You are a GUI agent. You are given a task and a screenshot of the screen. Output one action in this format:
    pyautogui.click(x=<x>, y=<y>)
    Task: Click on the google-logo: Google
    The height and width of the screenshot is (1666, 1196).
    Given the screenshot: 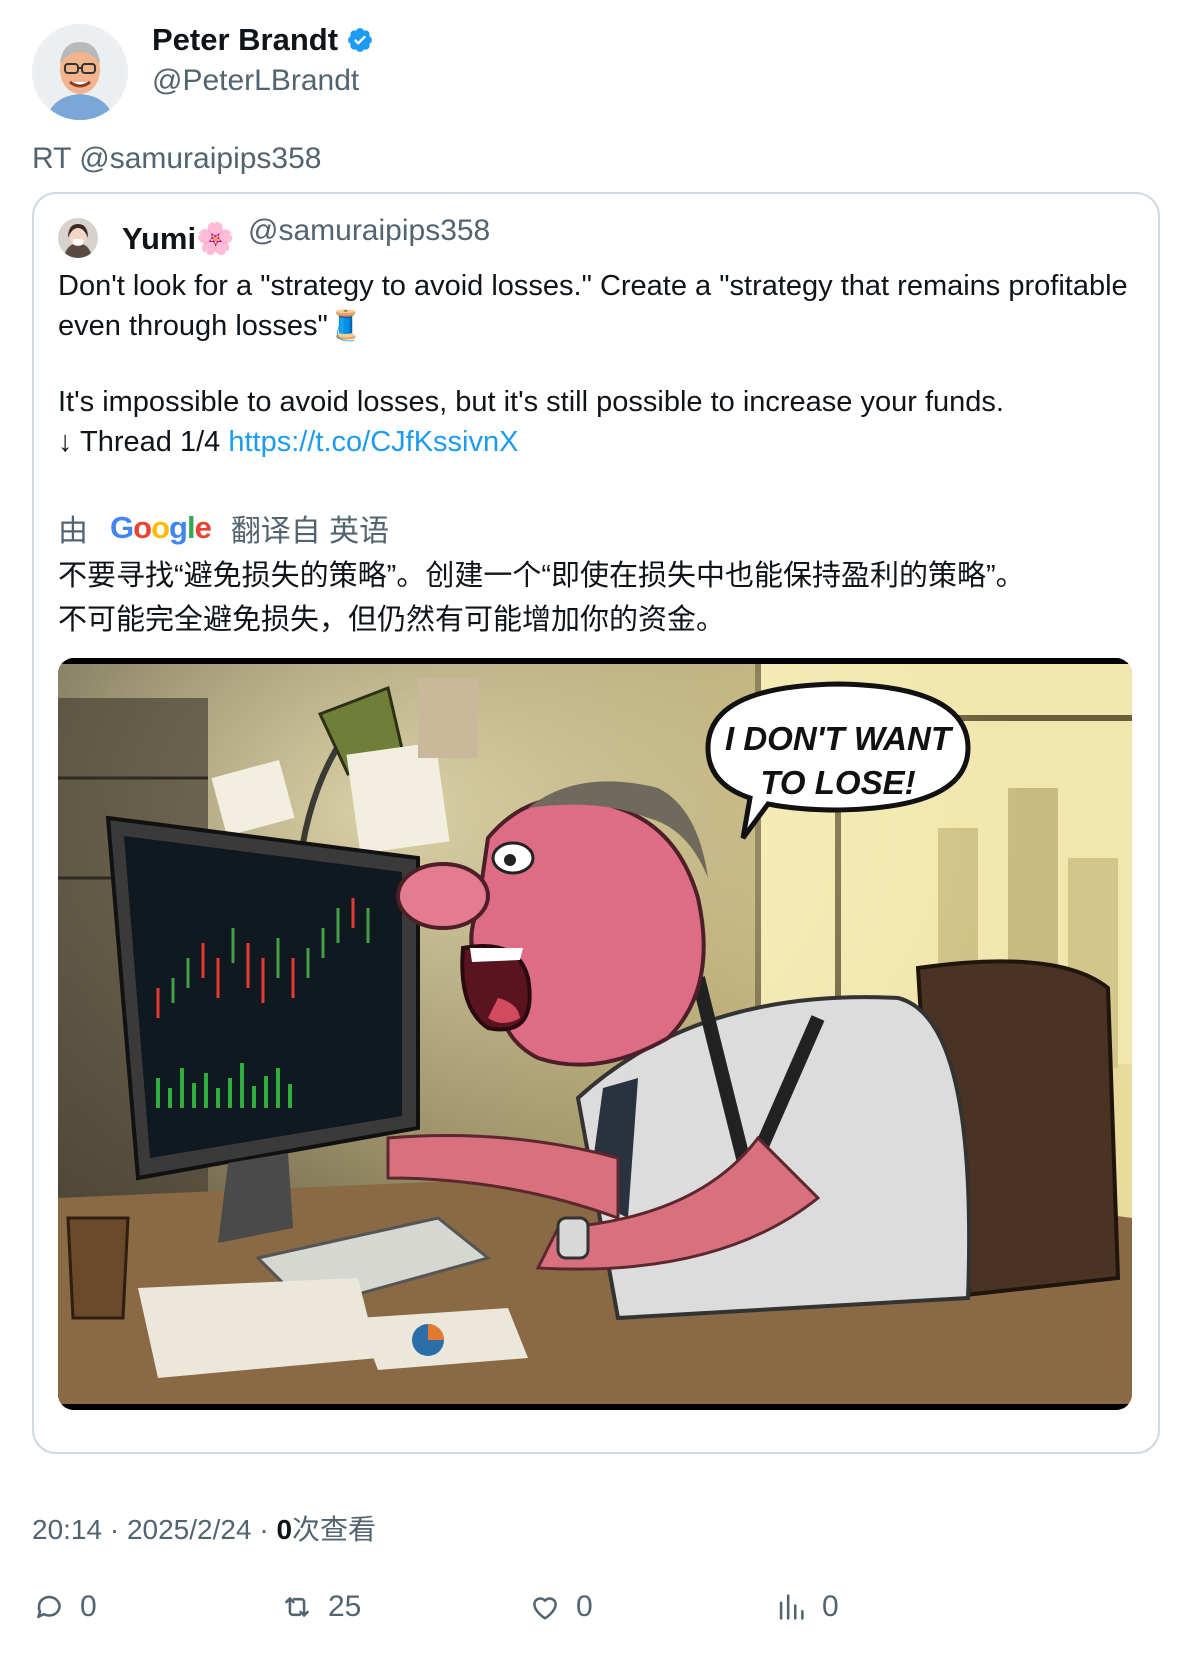 What is the action you would take?
    pyautogui.click(x=161, y=527)
    